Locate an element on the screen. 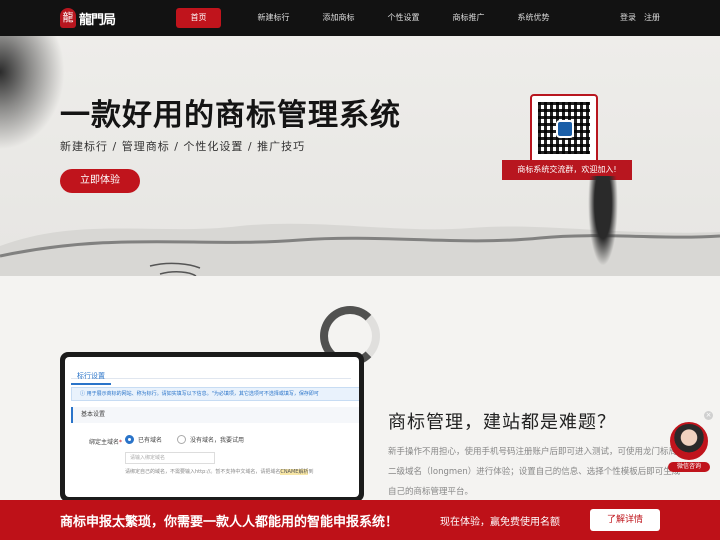  login-link: 登录 is located at coordinates (628, 18).